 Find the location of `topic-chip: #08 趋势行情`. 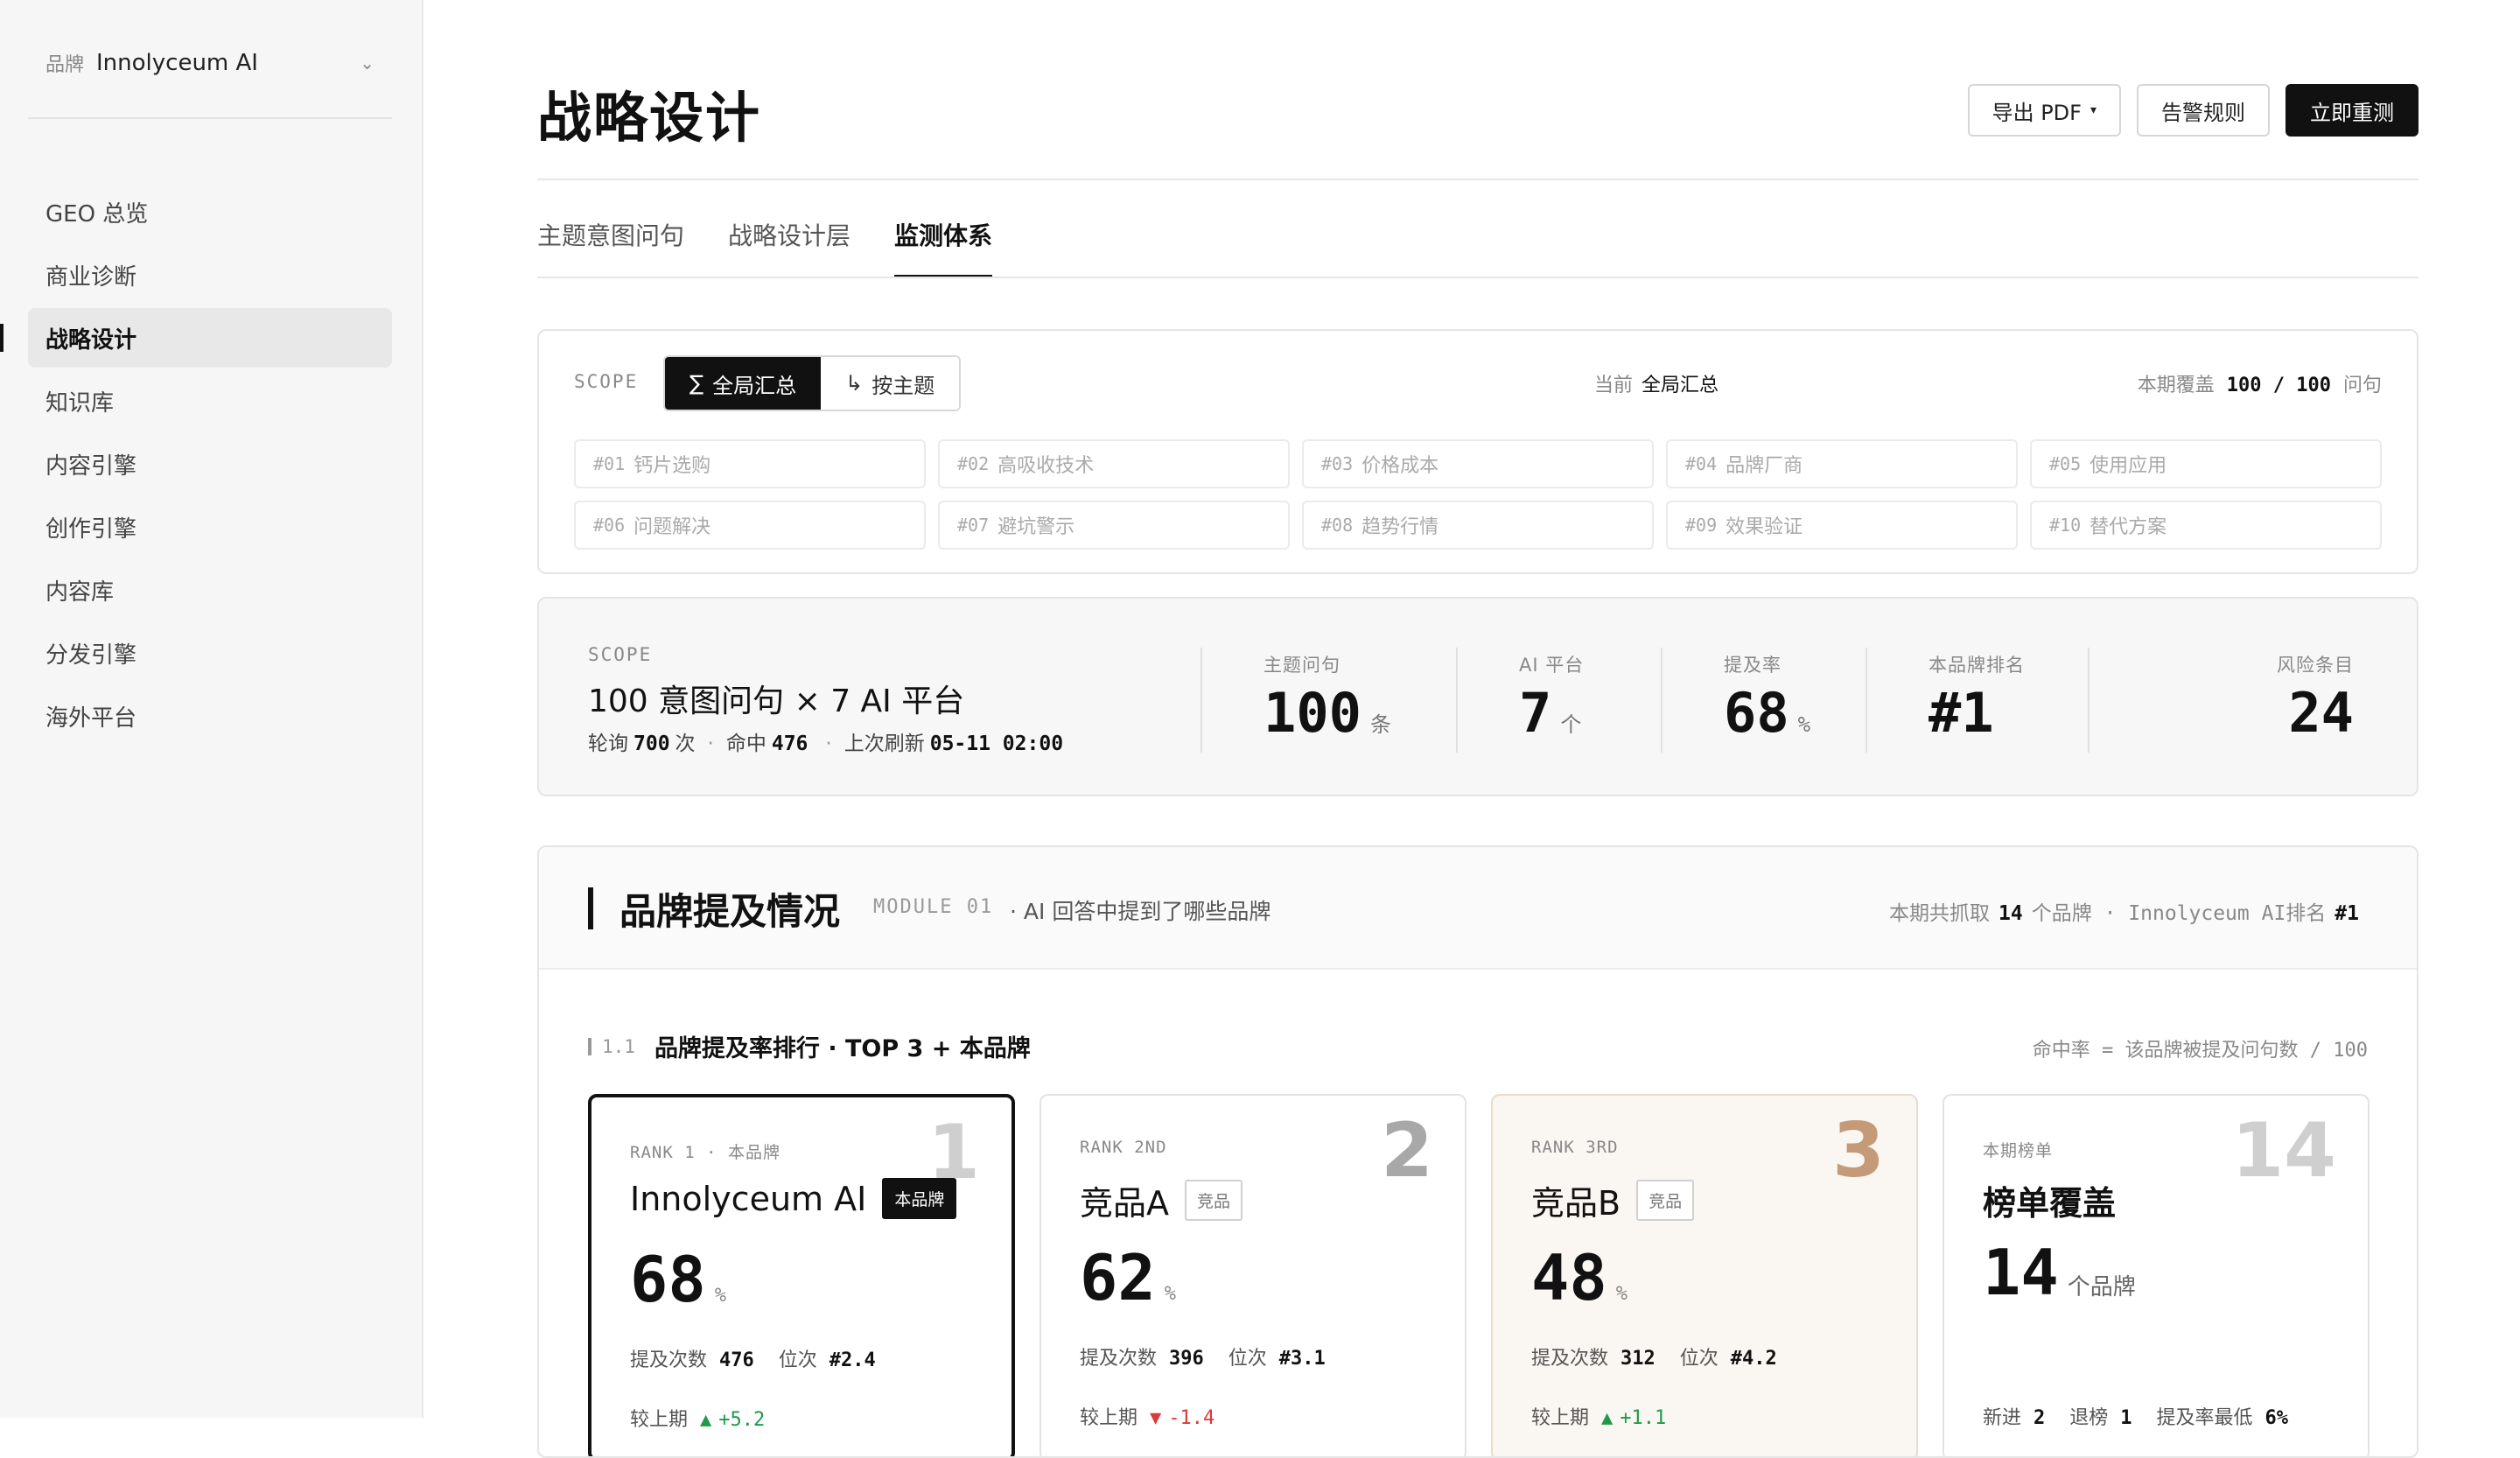

topic-chip: #08 趋势行情 is located at coordinates (1478, 525).